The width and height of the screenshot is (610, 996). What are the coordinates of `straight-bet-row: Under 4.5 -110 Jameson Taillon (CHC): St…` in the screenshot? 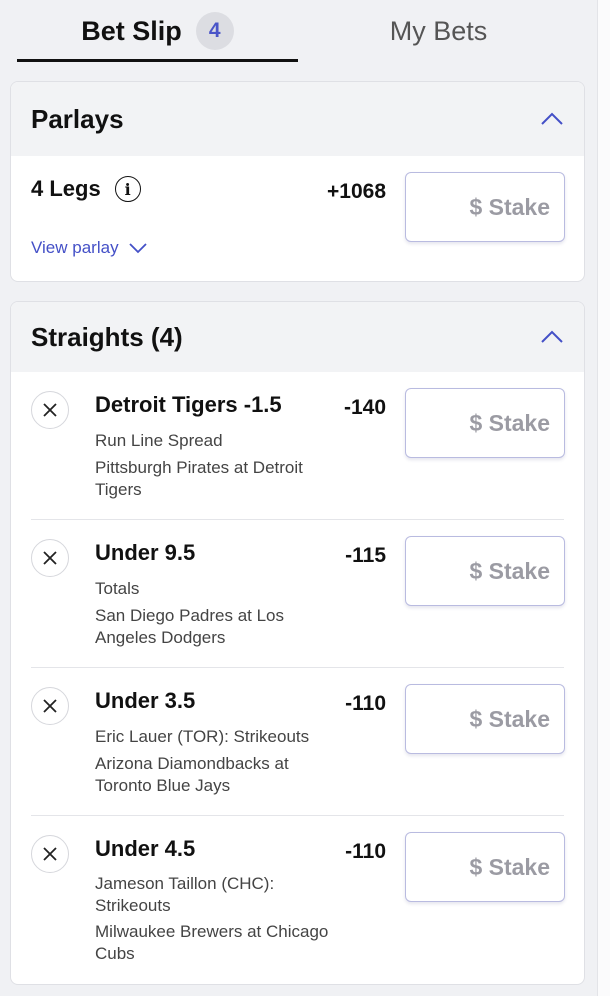 It's located at (298, 890).